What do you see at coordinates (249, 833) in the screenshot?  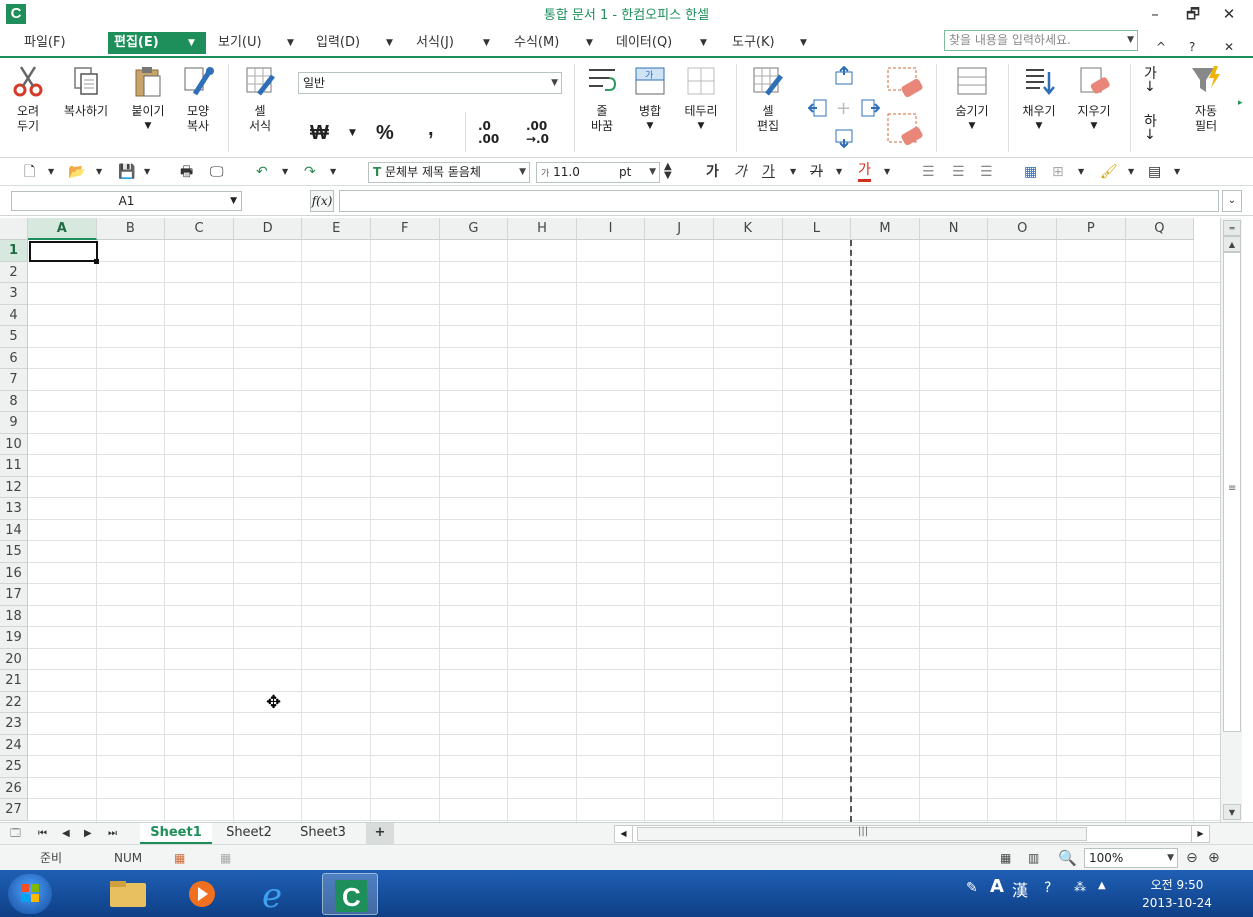 I see `sheet-tab-2: Sheet2` at bounding box center [249, 833].